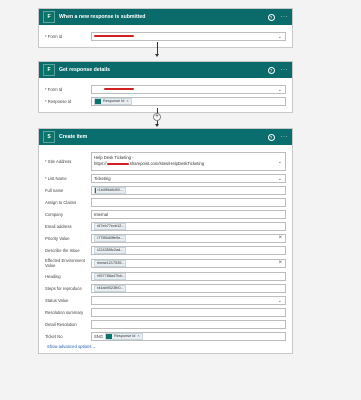 Image resolution: width=361 pixels, height=400 pixels. What do you see at coordinates (188, 324) in the screenshot?
I see `detail-resolution-field` at bounding box center [188, 324].